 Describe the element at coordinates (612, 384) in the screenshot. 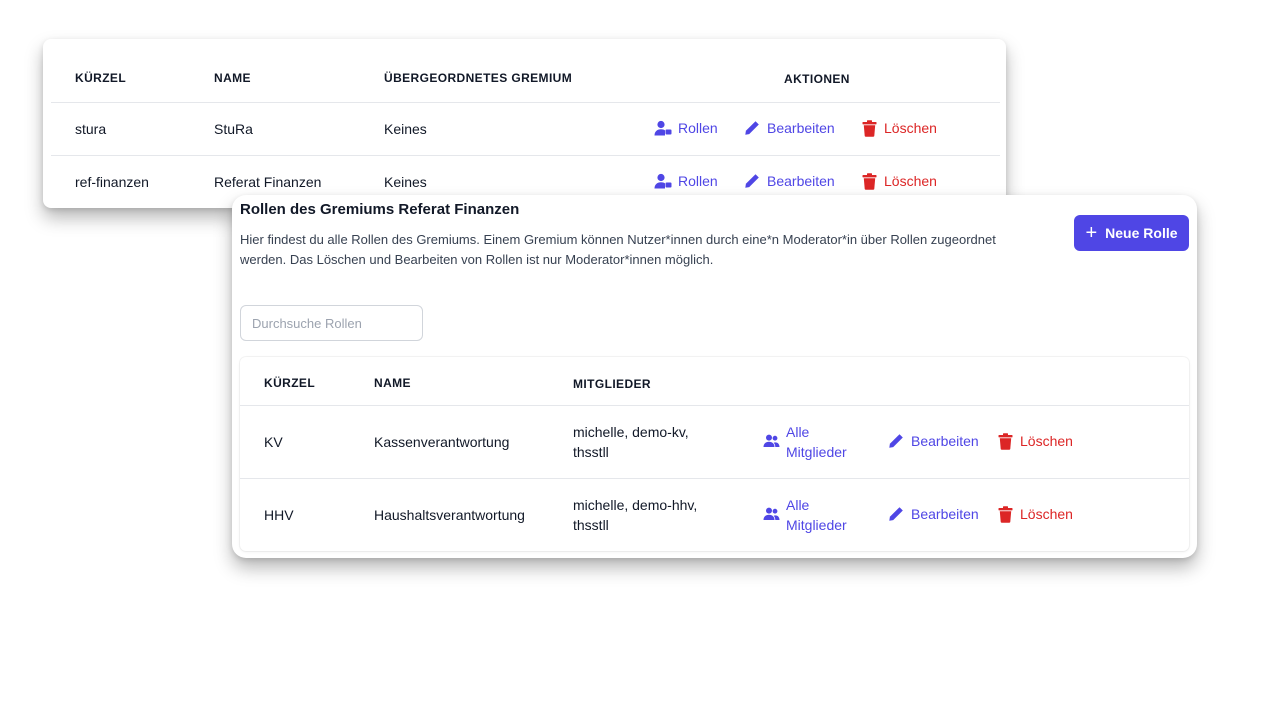

I see `col-header-members: MITGLIEDER` at that location.